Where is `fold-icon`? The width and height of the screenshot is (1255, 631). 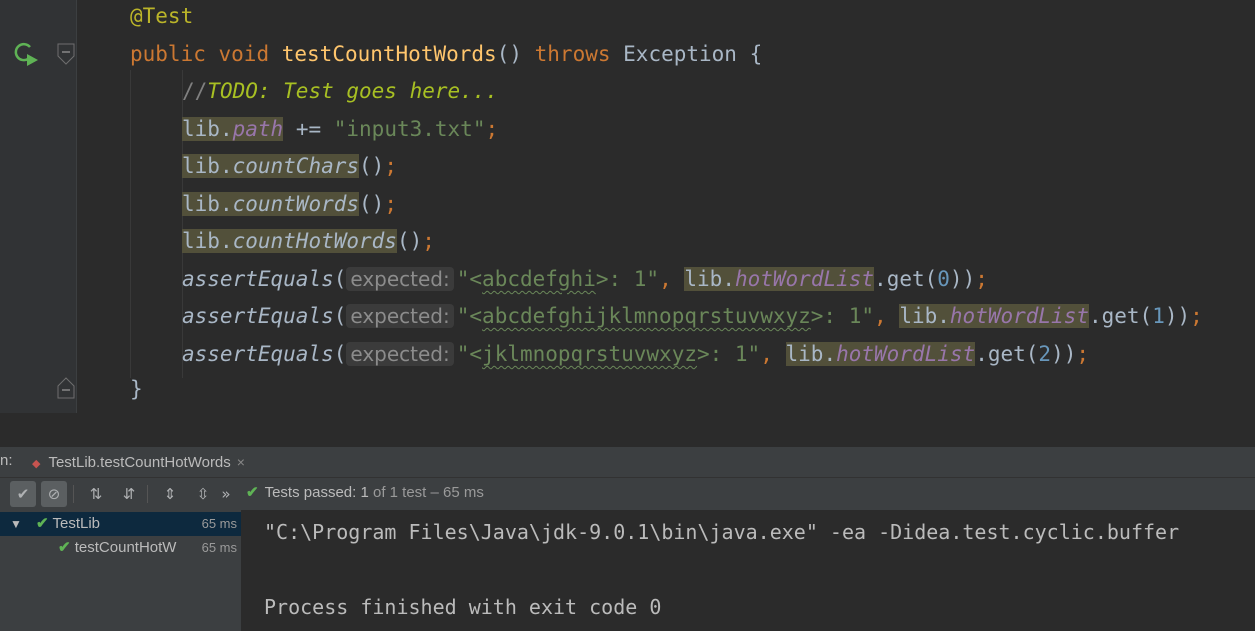 fold-icon is located at coordinates (66, 54).